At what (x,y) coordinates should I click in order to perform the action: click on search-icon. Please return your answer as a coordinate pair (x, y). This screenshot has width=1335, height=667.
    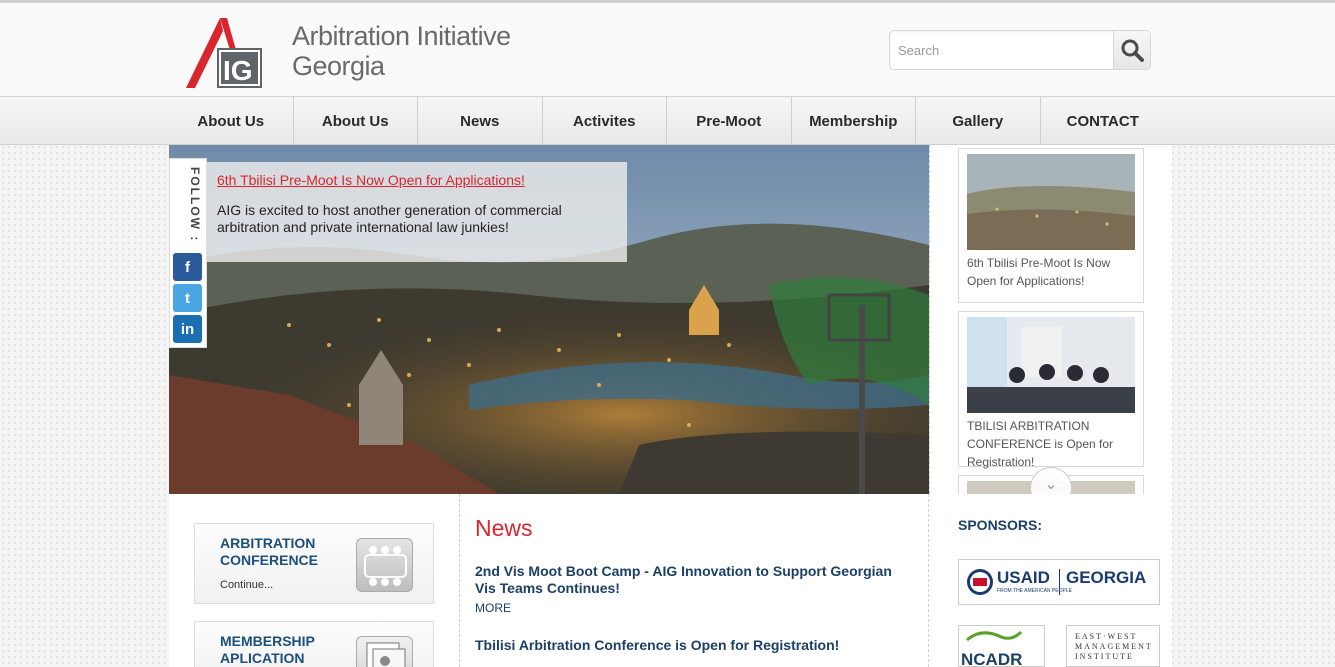
    Looking at the image, I should click on (1132, 50).